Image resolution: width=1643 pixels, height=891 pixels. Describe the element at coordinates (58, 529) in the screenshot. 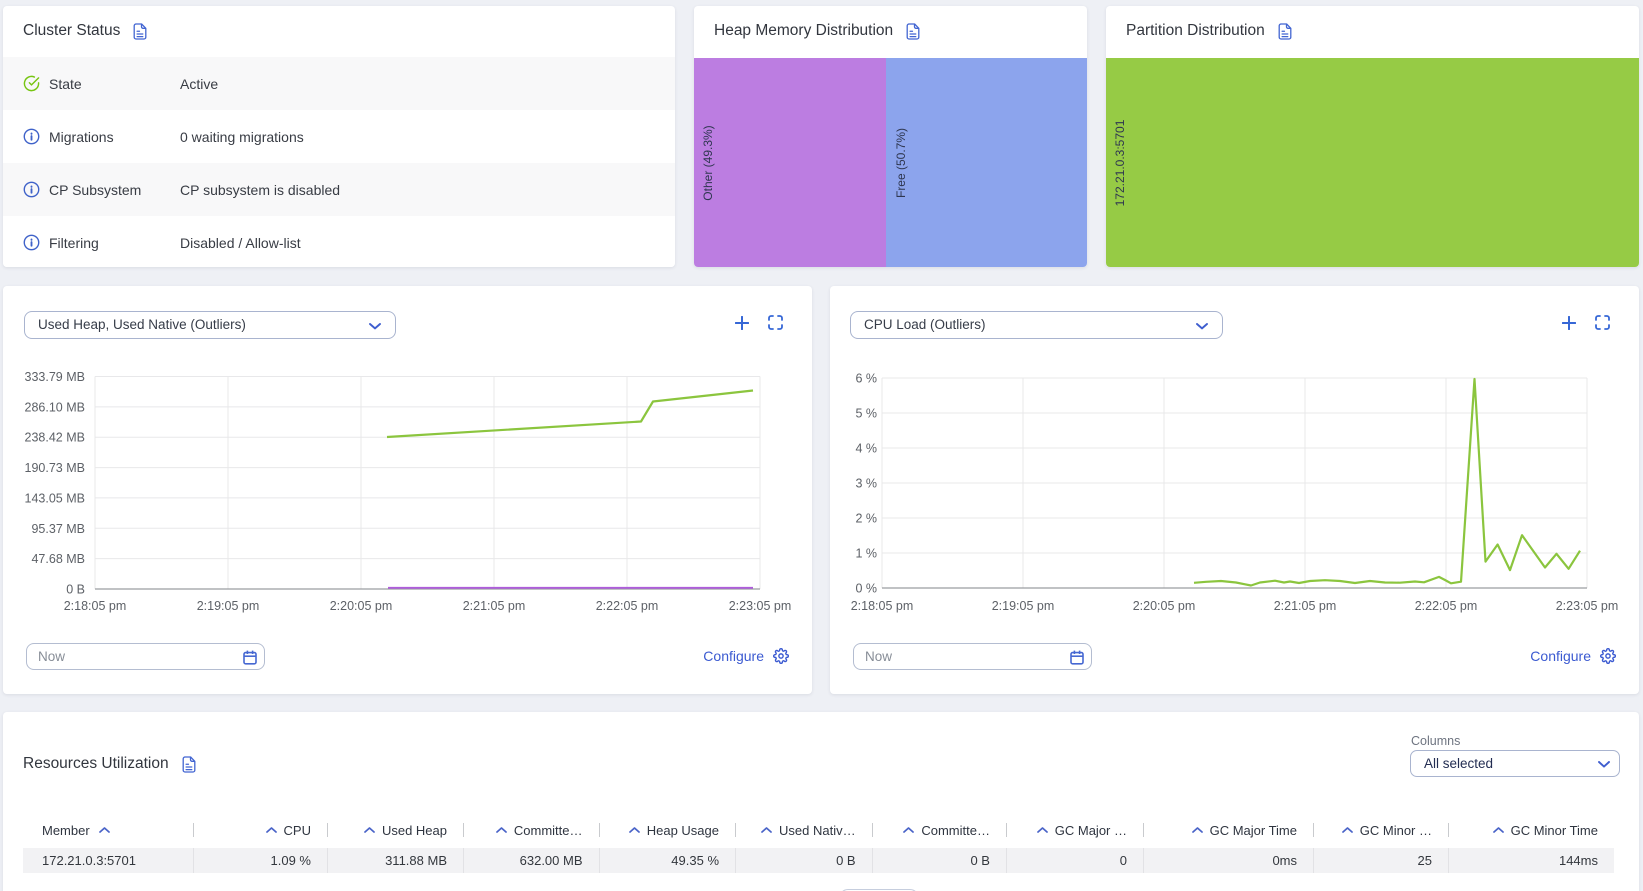

I see `svg-text: 95.37 MB` at that location.